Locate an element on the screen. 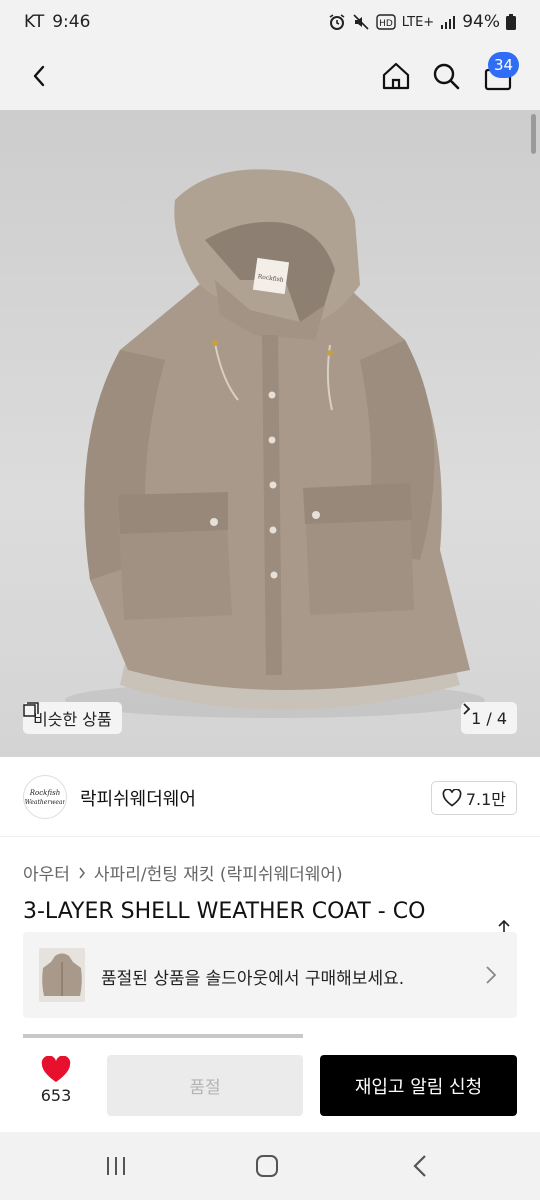 This screenshot has height=1200, width=540. carrier: KT is located at coordinates (34, 22).